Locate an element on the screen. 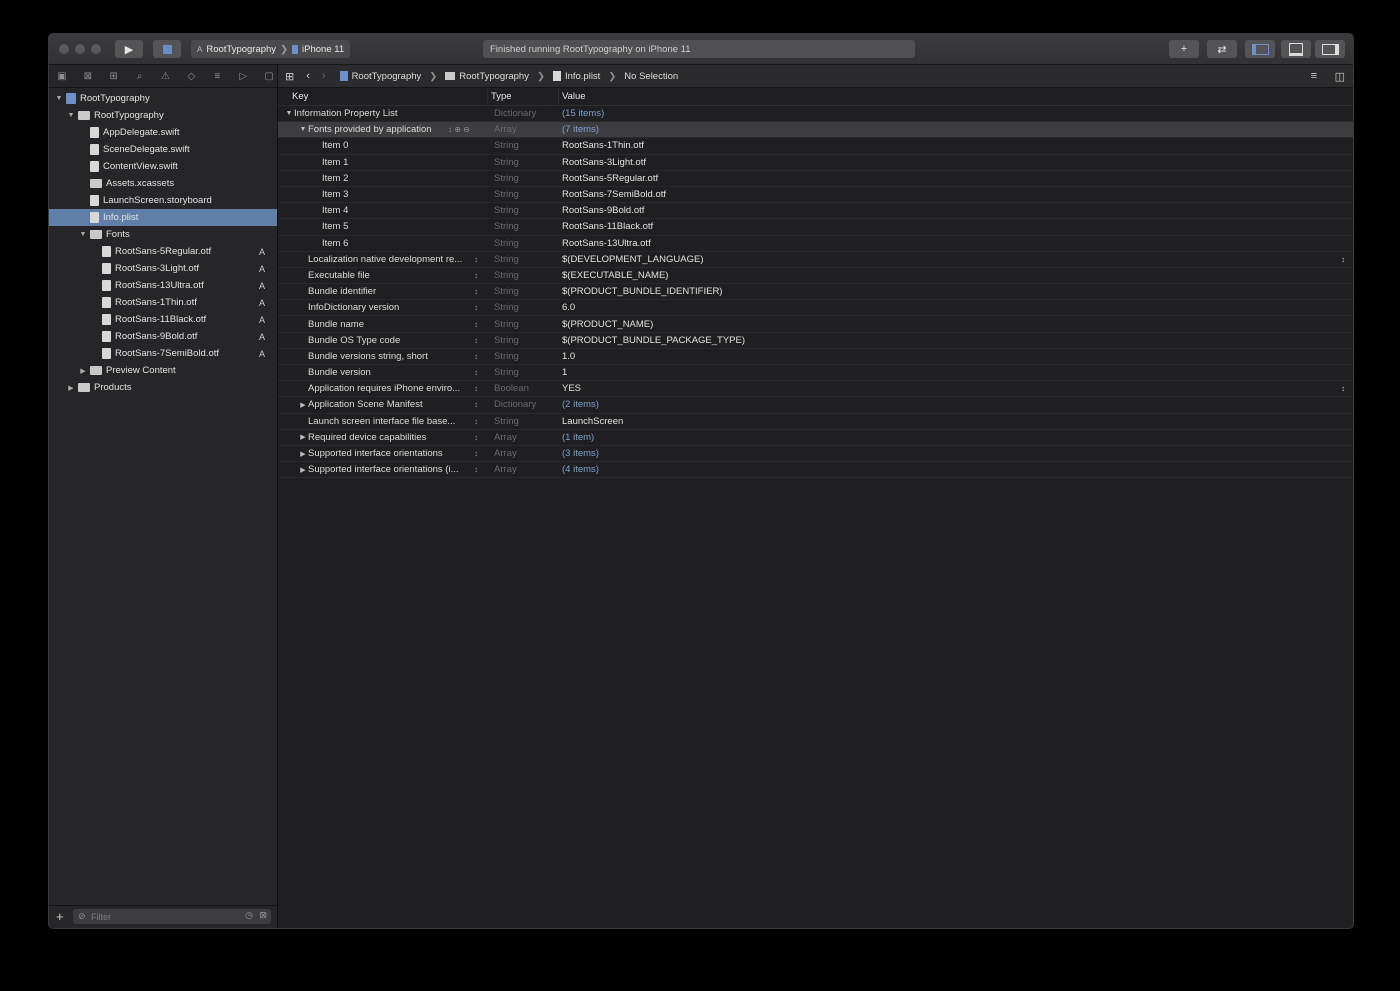 The height and width of the screenshot is (991, 1400). plist-value: $(PRODUCT_BUNDLE_IDENTIFIER) is located at coordinates (642, 291).